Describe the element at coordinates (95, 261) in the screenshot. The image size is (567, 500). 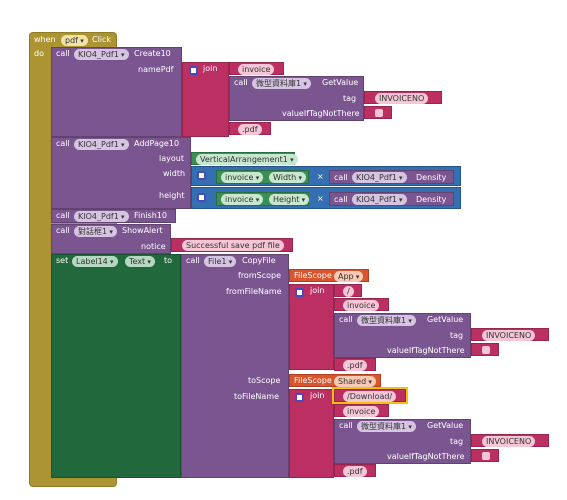
I see `component-dropdown: Label14` at that location.